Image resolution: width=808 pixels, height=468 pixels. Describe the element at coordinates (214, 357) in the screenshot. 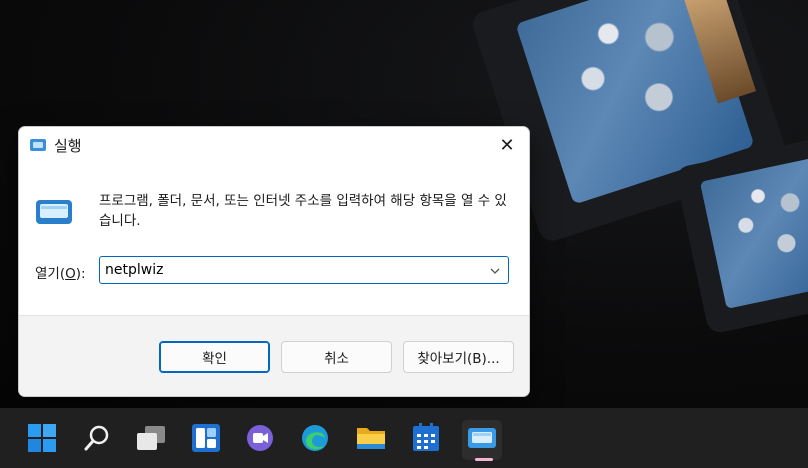

I see `ok-button: 확인` at that location.